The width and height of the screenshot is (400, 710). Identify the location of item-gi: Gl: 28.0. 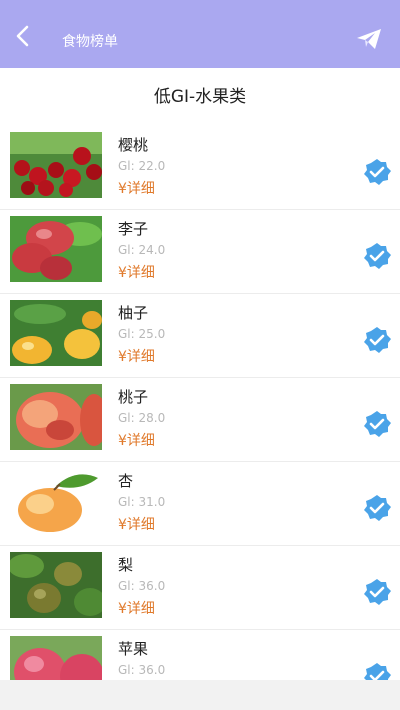
(142, 418).